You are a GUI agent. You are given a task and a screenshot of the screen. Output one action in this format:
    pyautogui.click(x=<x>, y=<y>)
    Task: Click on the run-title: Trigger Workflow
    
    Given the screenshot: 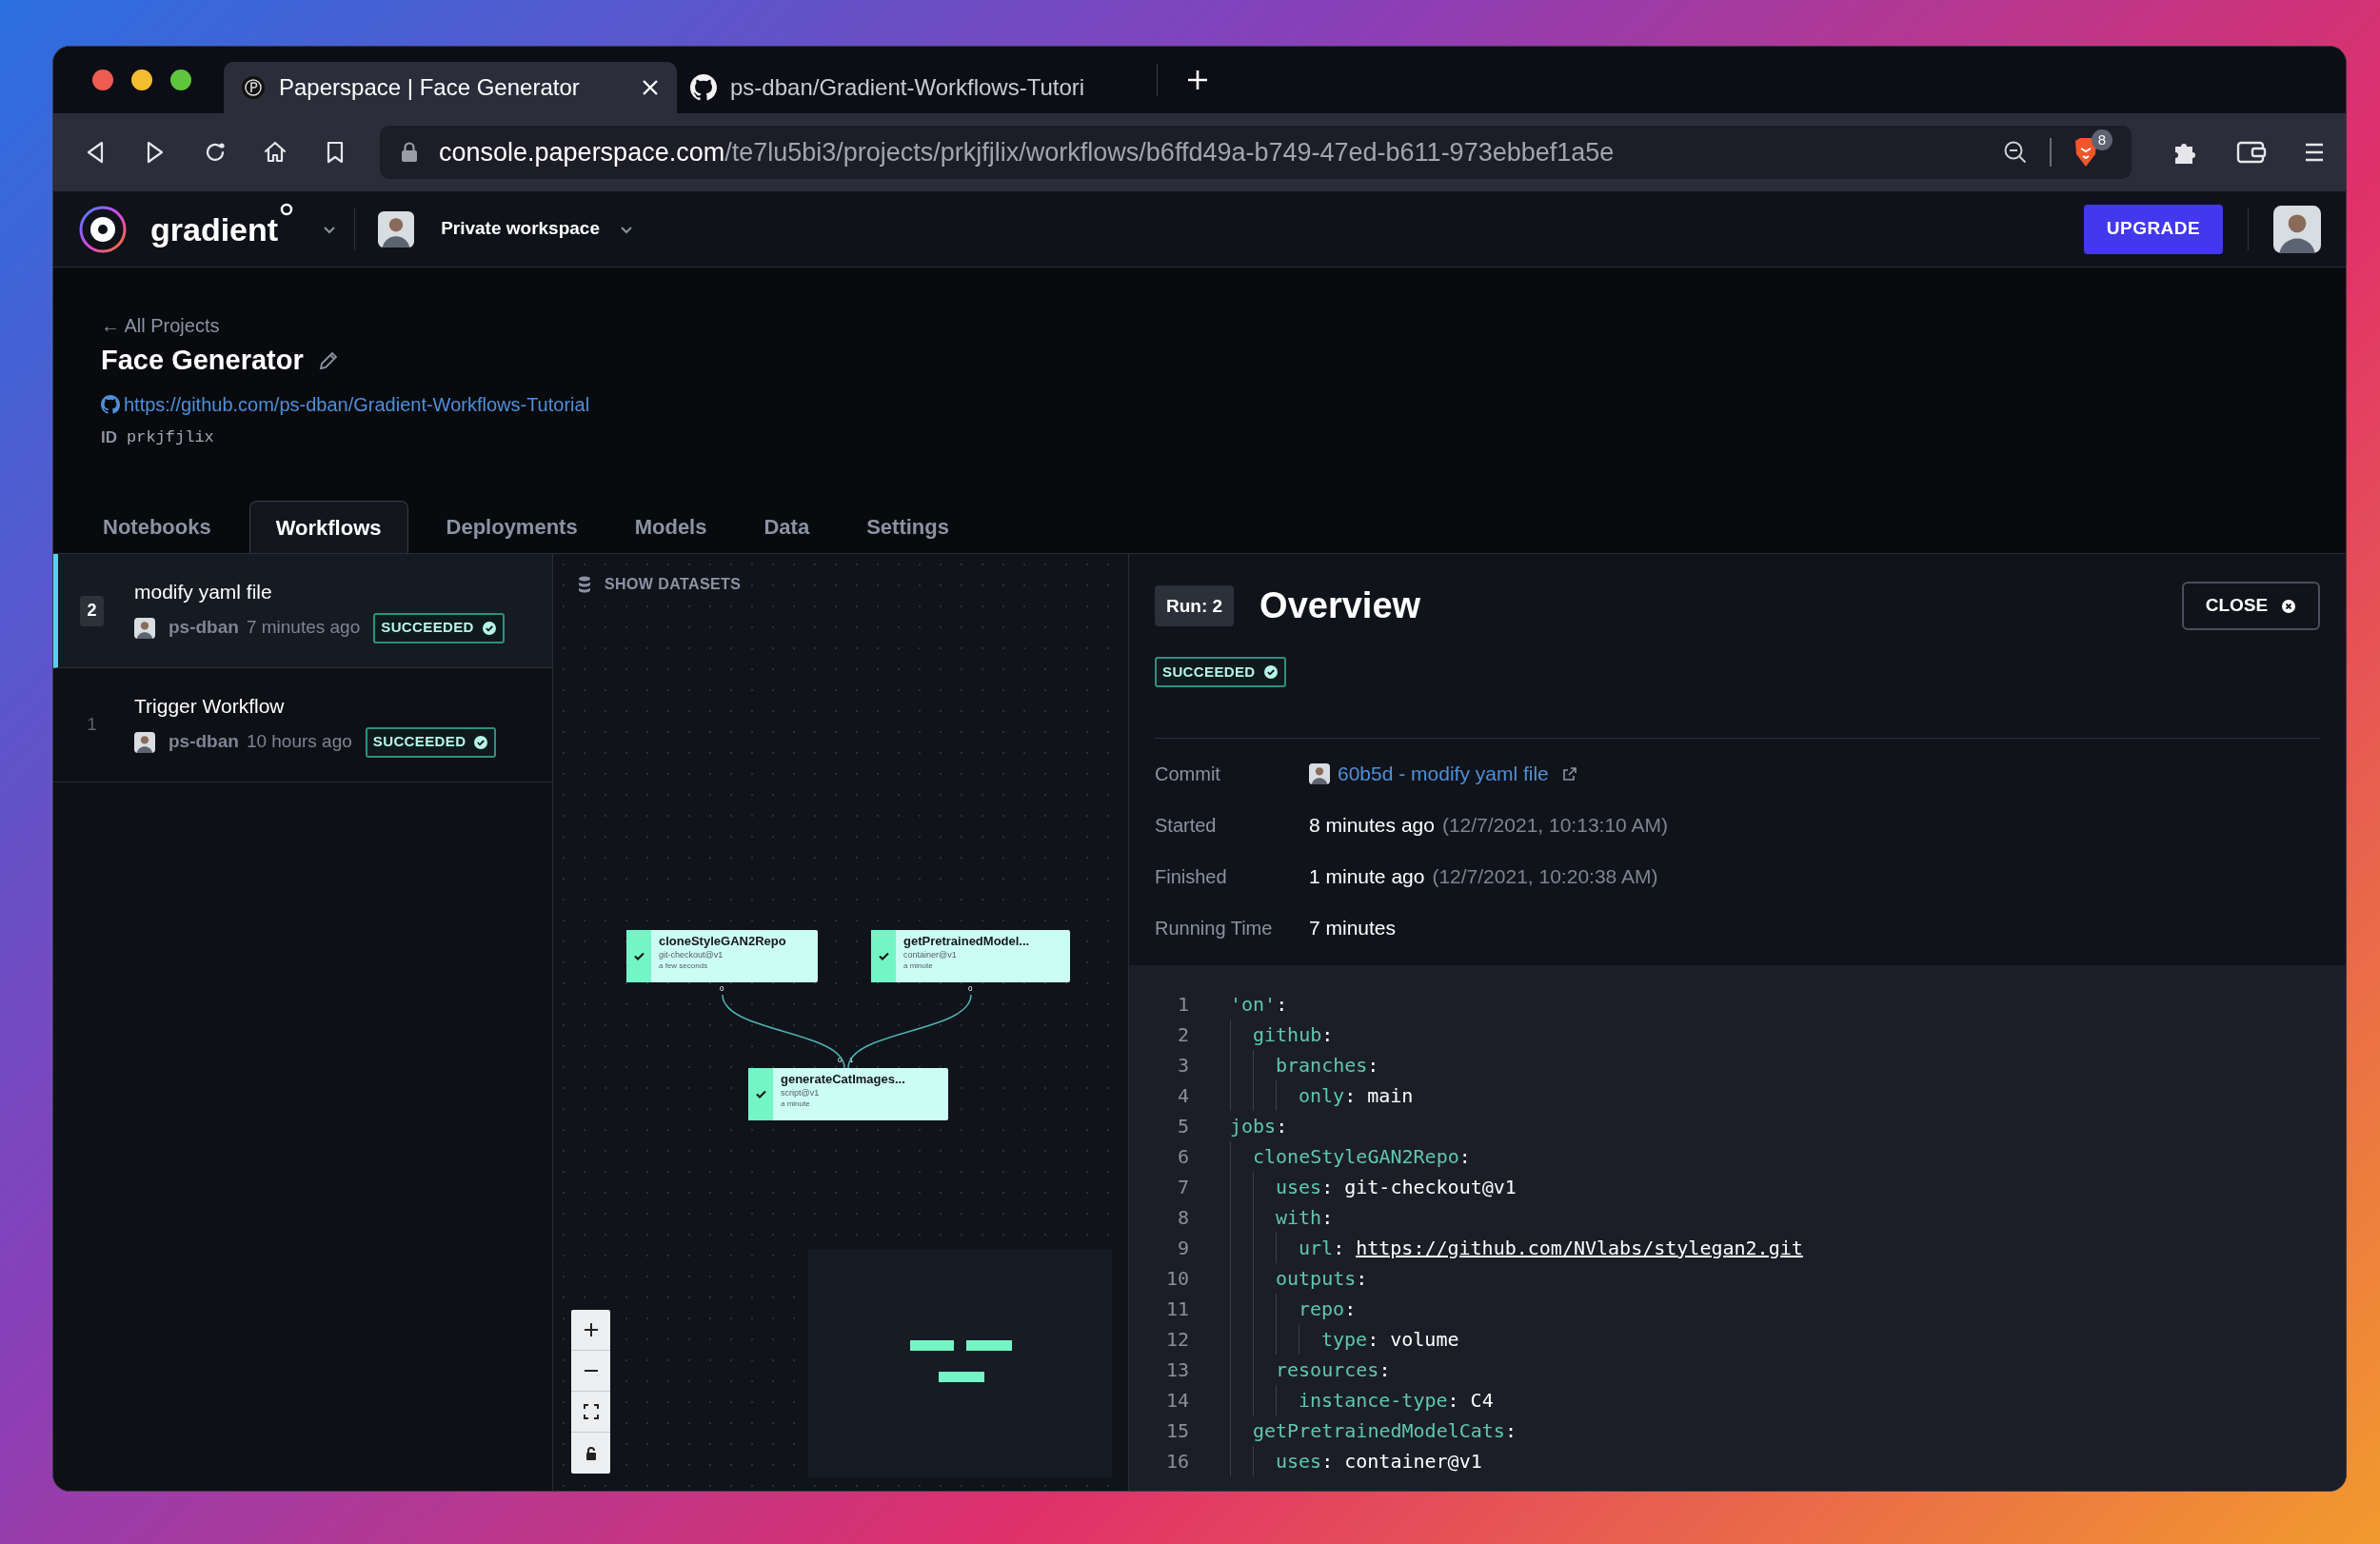 What is the action you would take?
    pyautogui.click(x=210, y=706)
    